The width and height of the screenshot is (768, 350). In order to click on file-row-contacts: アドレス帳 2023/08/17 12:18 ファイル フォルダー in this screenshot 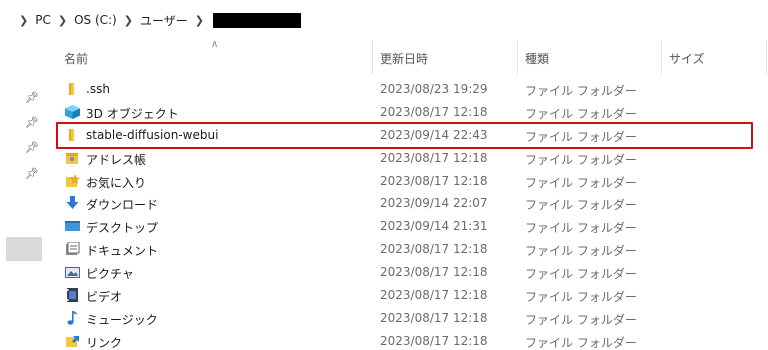, I will do `click(412, 158)`.